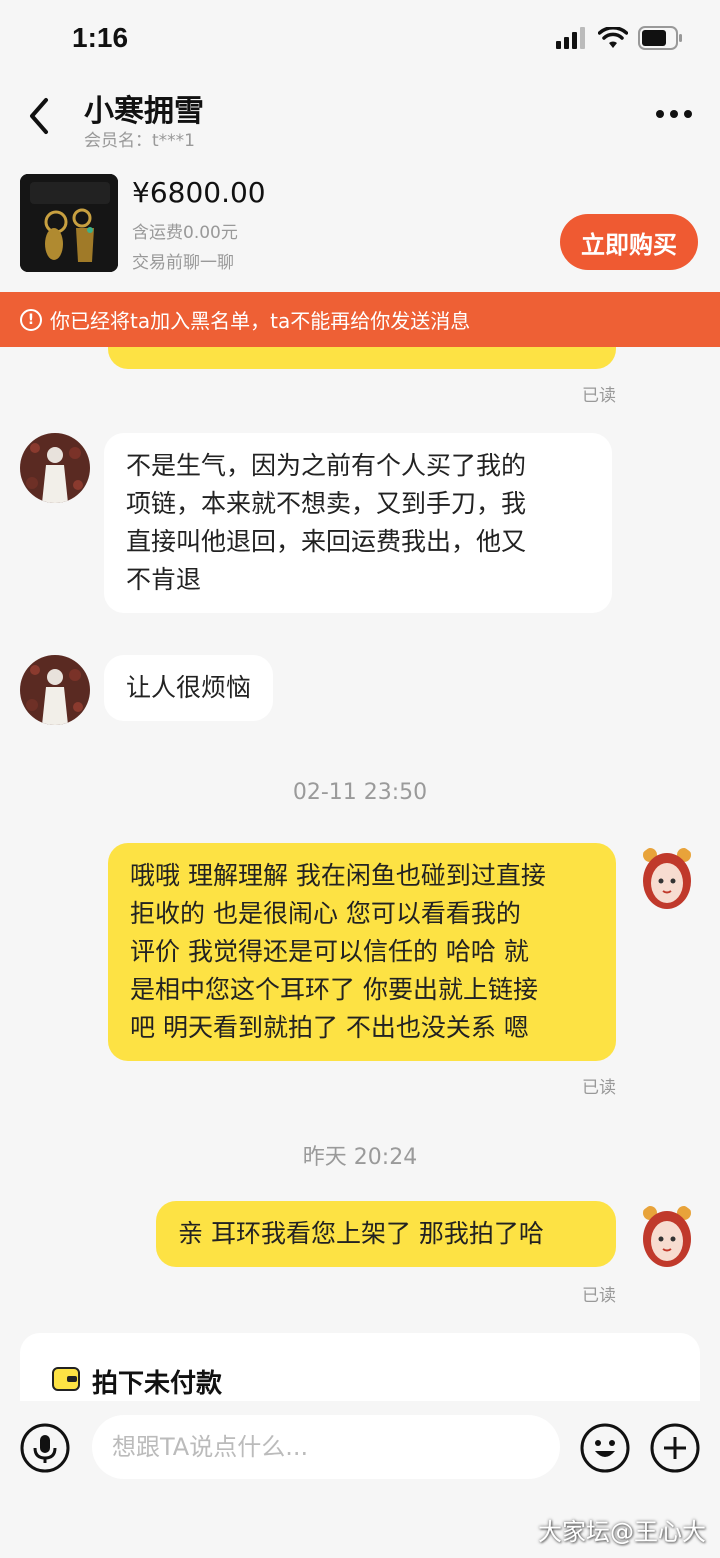 This screenshot has height=1558, width=720. What do you see at coordinates (360, 123) in the screenshot?
I see `chat-header: 小寒拥雪 会员名：t***1` at bounding box center [360, 123].